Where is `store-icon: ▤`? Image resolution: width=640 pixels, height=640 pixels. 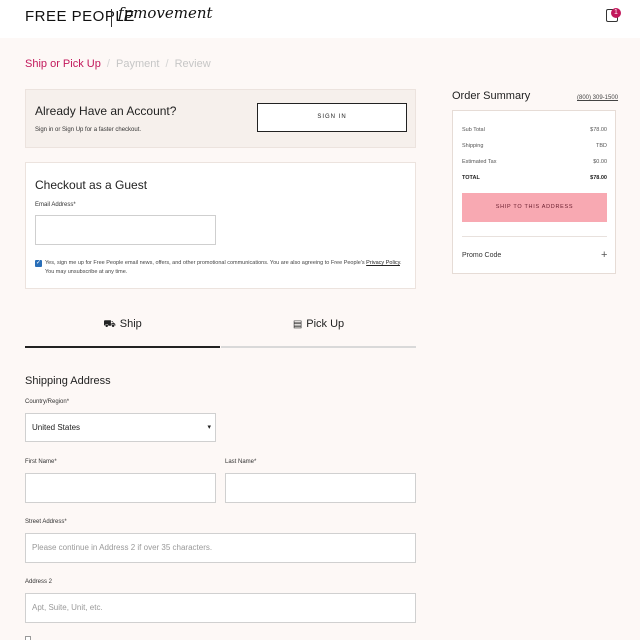 store-icon: ▤ is located at coordinates (297, 324).